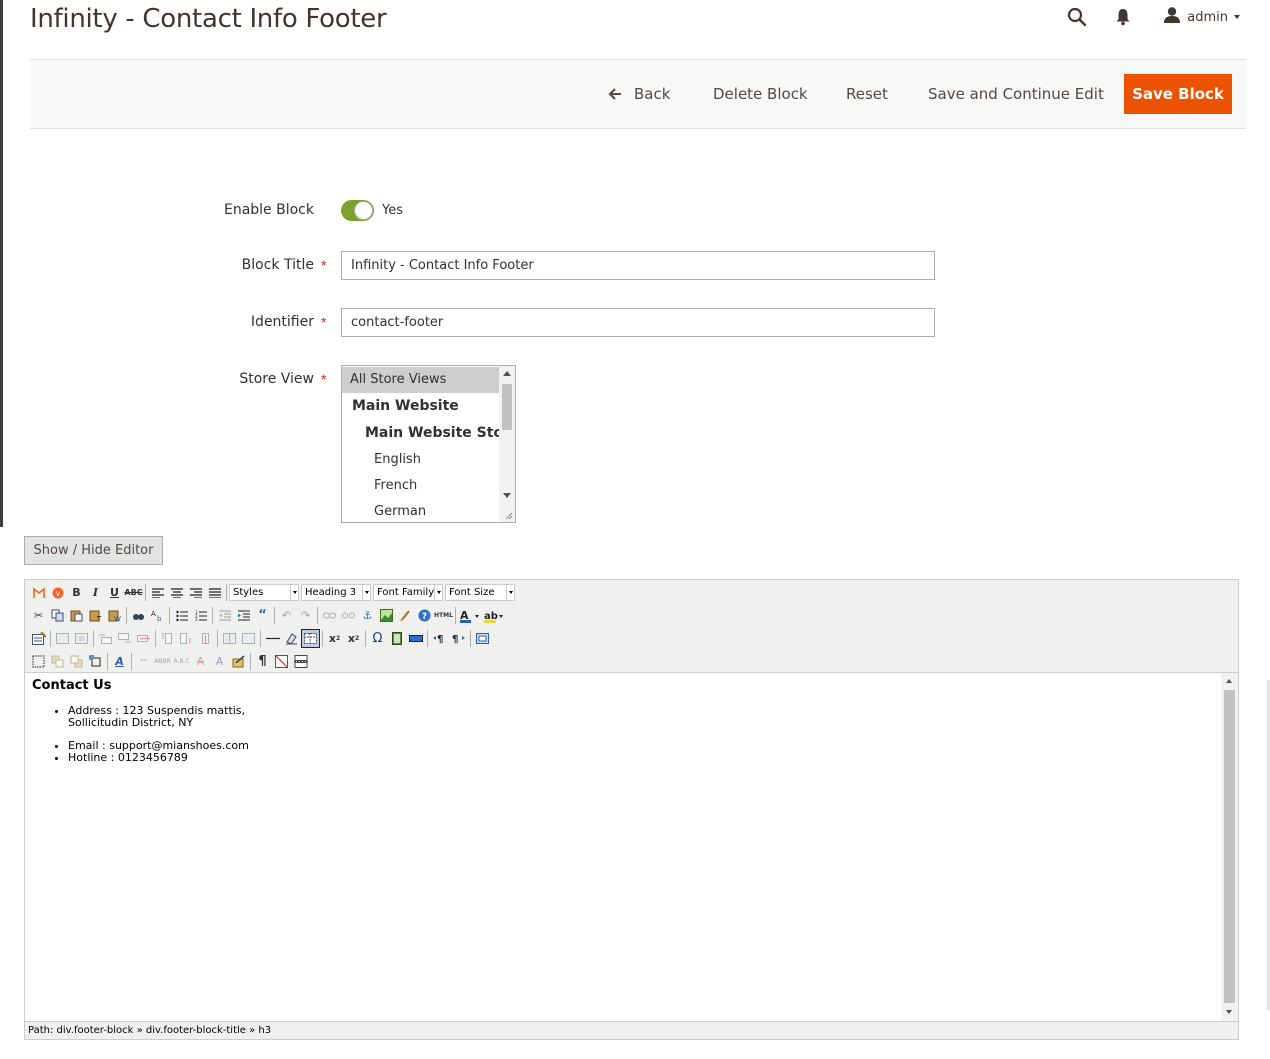  What do you see at coordinates (105, 638) in the screenshot?
I see `row-before-icon` at bounding box center [105, 638].